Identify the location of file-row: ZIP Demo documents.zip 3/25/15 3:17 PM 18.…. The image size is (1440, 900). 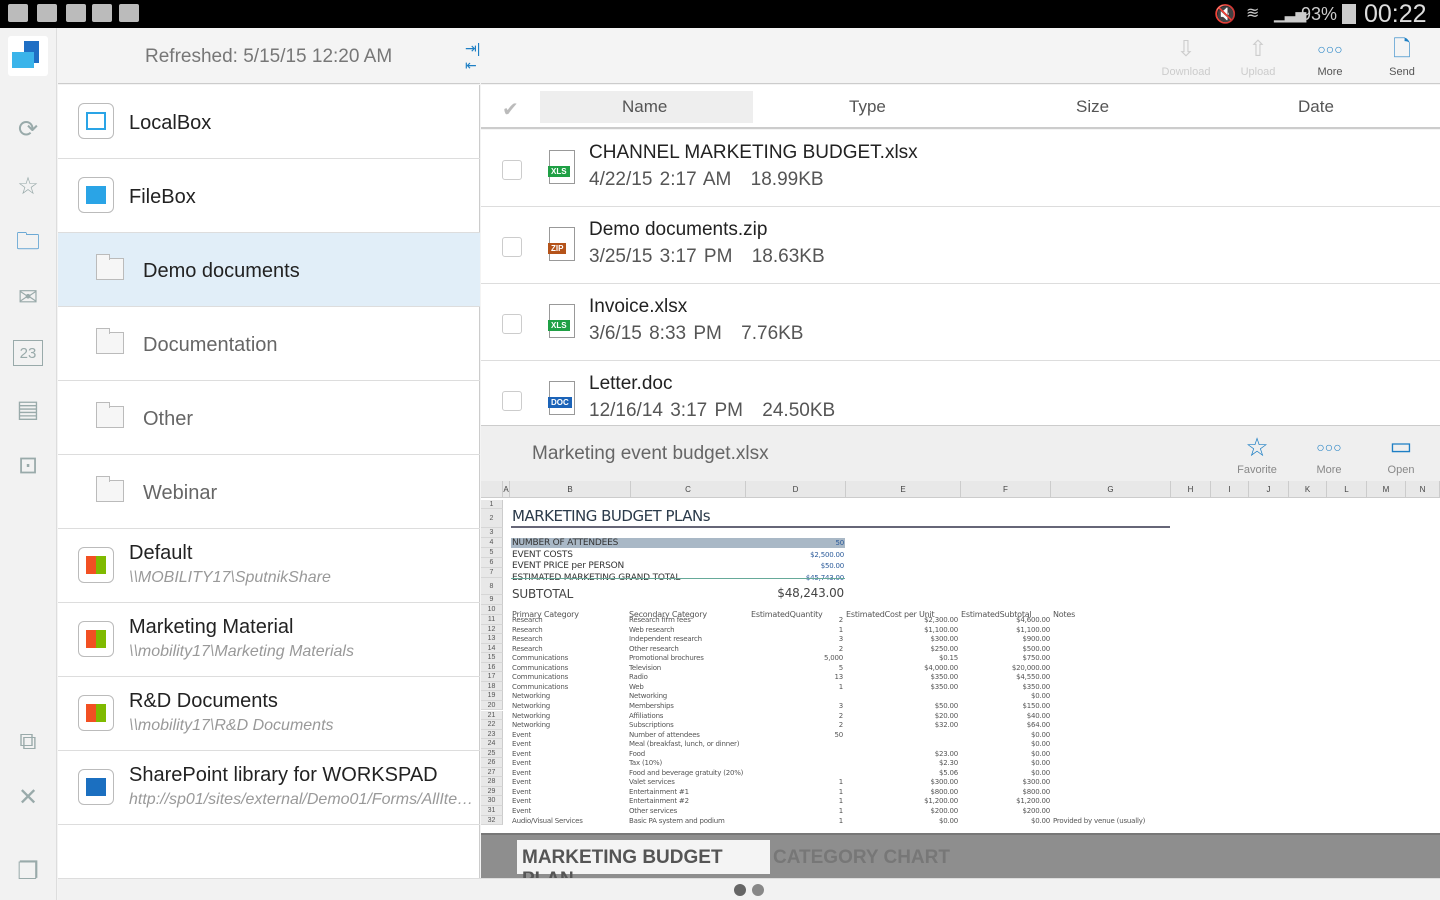
(960, 245).